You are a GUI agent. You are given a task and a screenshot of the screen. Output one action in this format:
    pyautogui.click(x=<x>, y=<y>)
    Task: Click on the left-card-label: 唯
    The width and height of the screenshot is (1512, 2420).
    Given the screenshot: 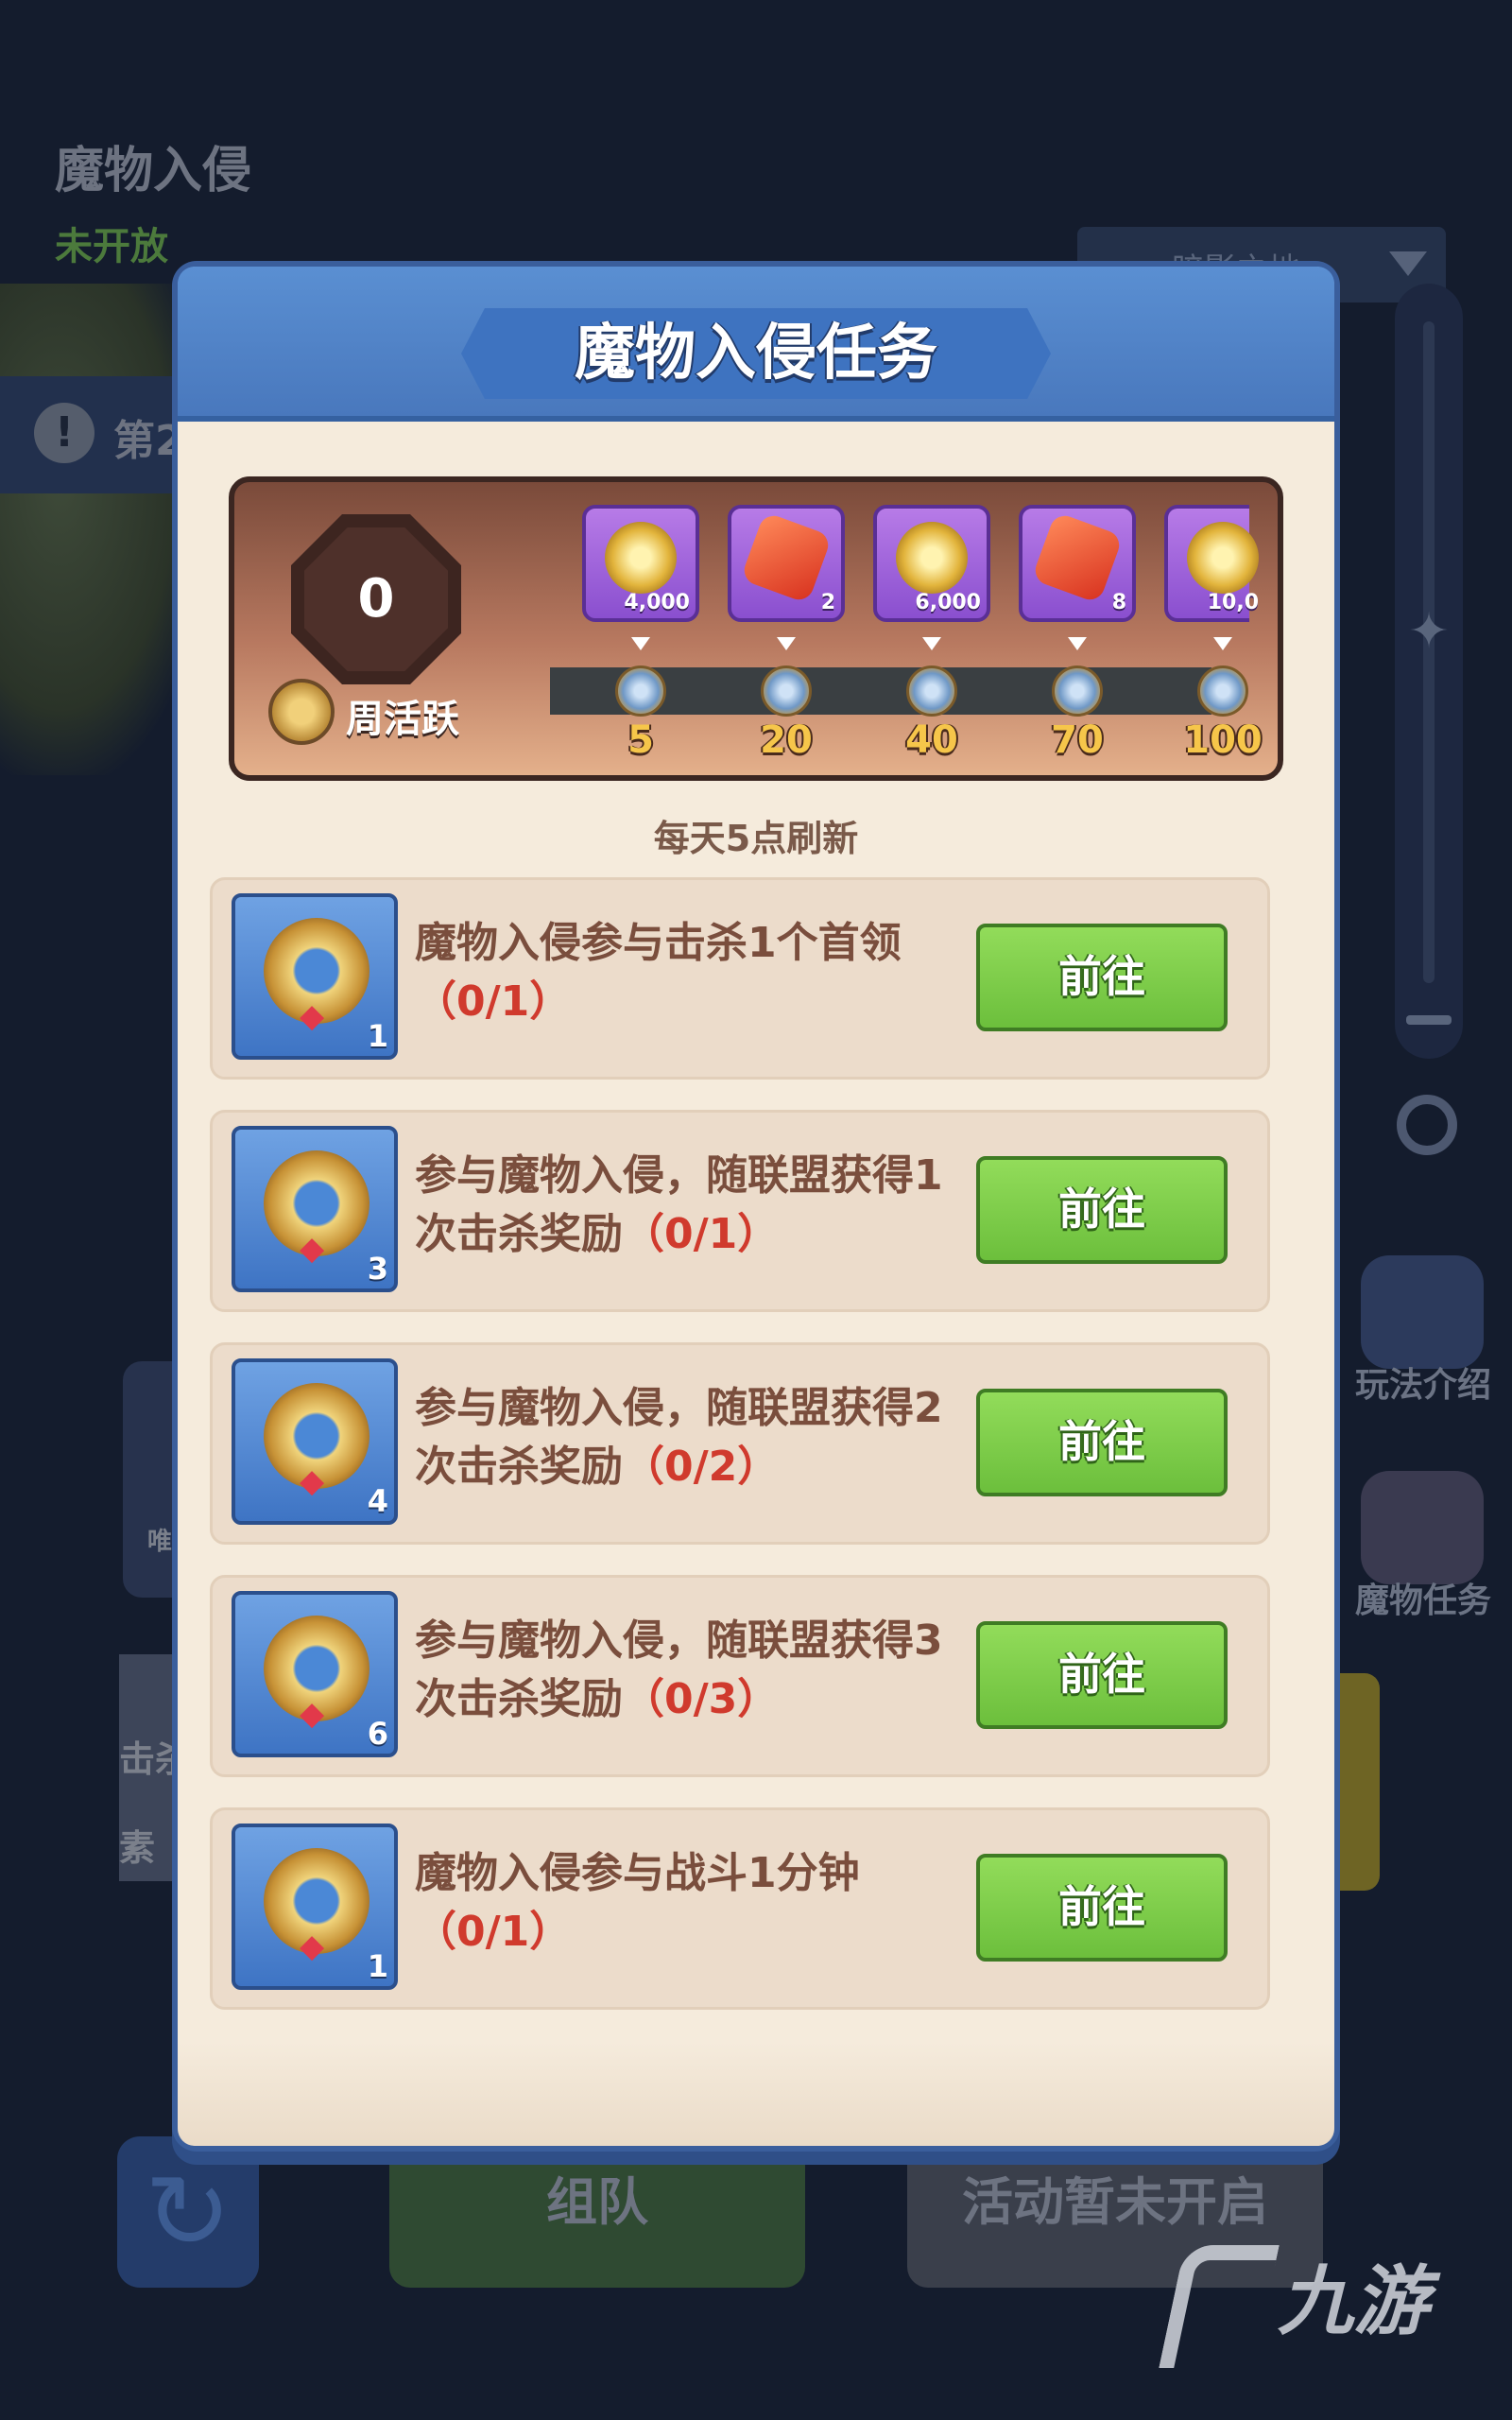 What is the action you would take?
    pyautogui.click(x=160, y=1542)
    